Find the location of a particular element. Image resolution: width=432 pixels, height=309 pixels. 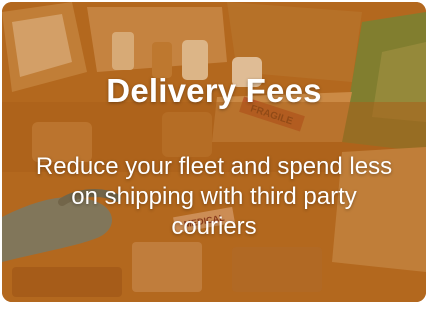

card-title: Delivery Fees is located at coordinates (214, 90).